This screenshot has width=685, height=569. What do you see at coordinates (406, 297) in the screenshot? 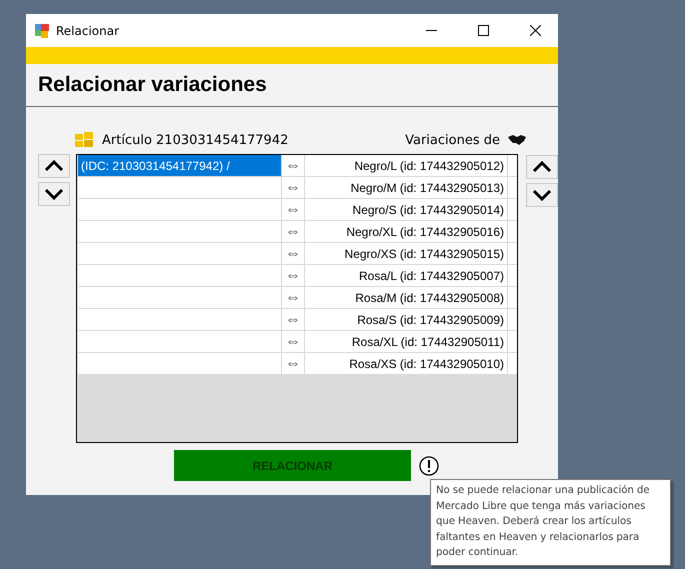
I see `table-cell: Rosa/M (id: 174432905008)` at bounding box center [406, 297].